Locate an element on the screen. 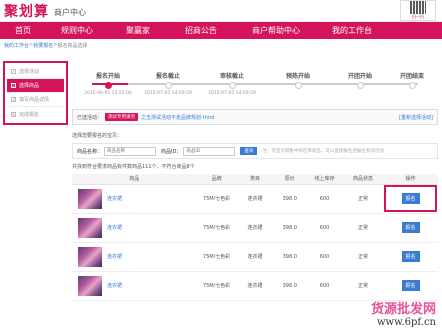  step-date: 2015-07-05 14:59:59 is located at coordinates (232, 93).